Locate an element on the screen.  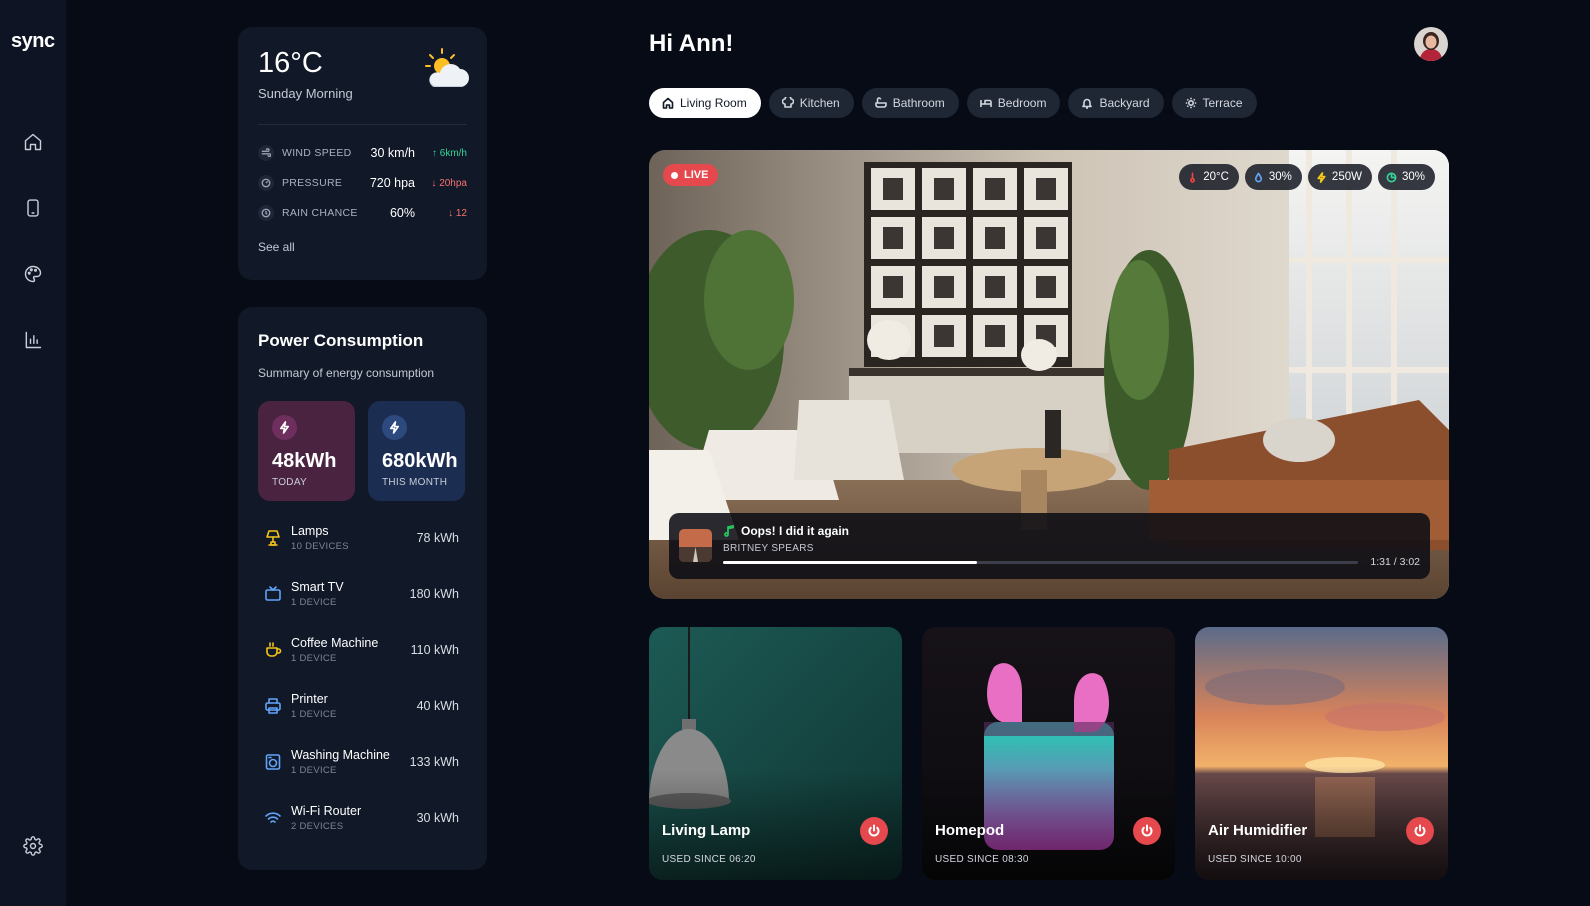
device-title: Homepod is located at coordinates (970, 830).